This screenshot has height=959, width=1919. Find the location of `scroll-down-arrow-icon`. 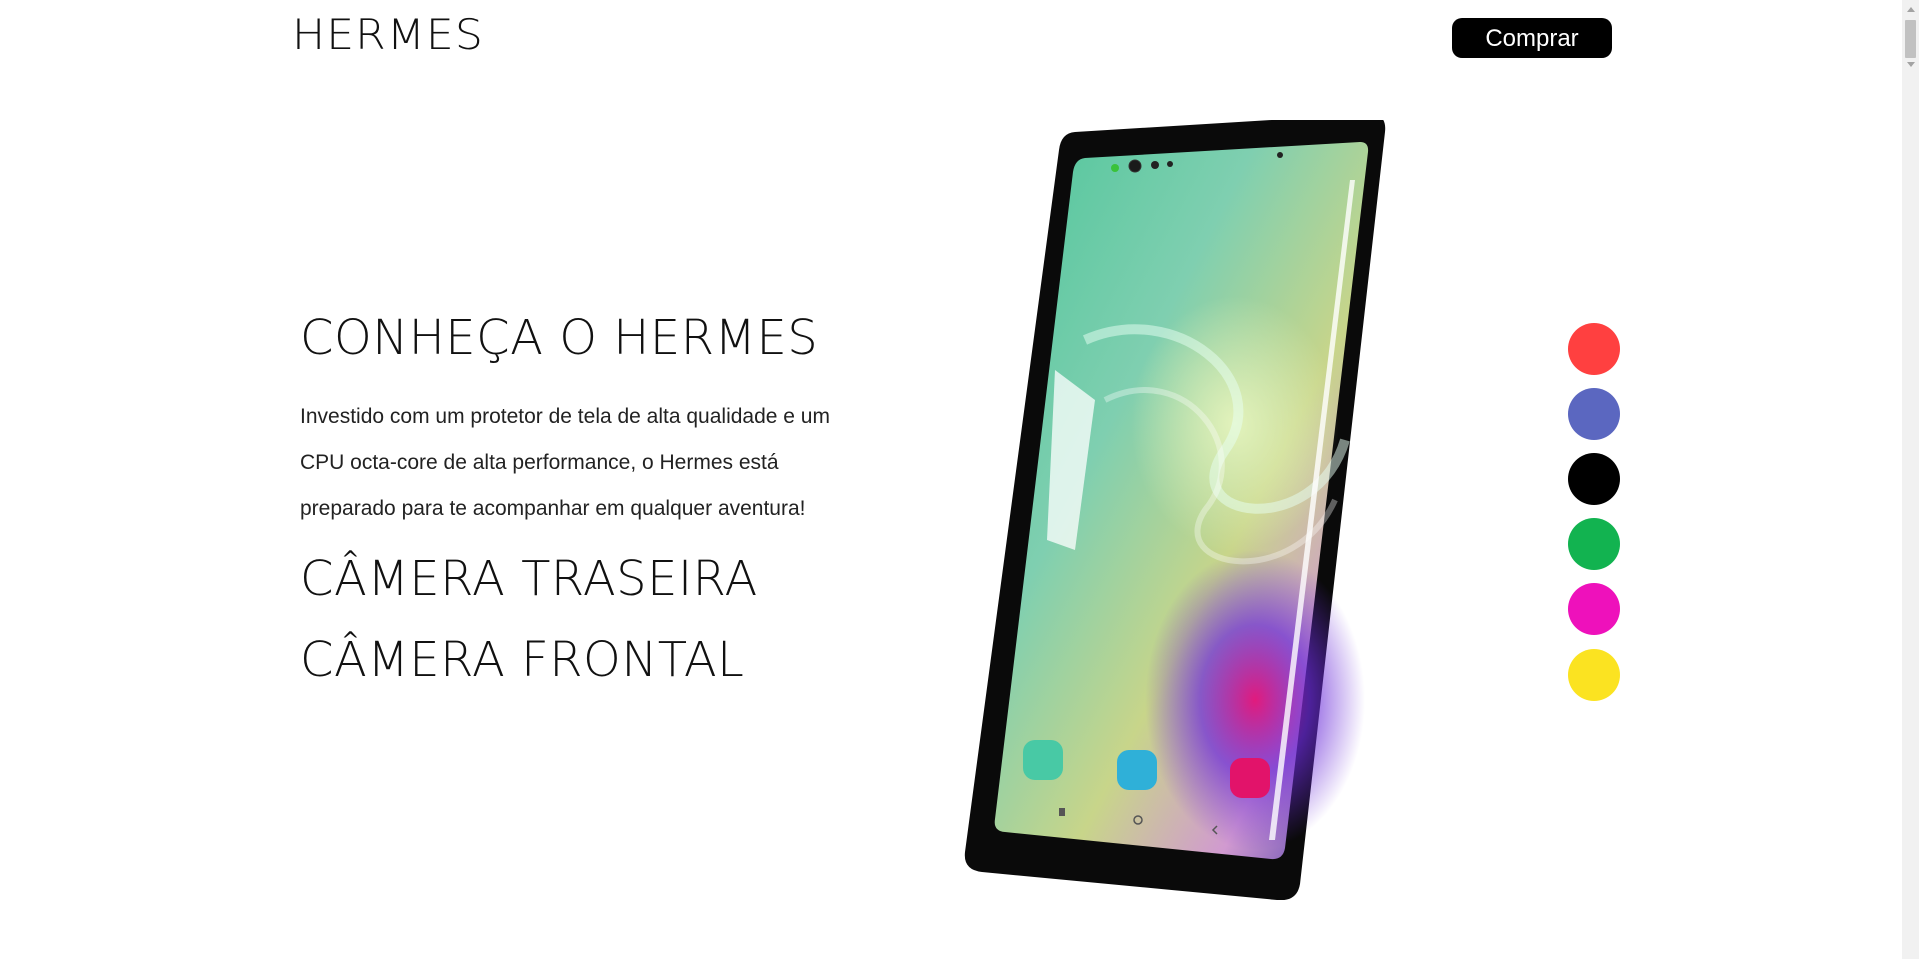

scroll-down-arrow-icon is located at coordinates (1911, 64).